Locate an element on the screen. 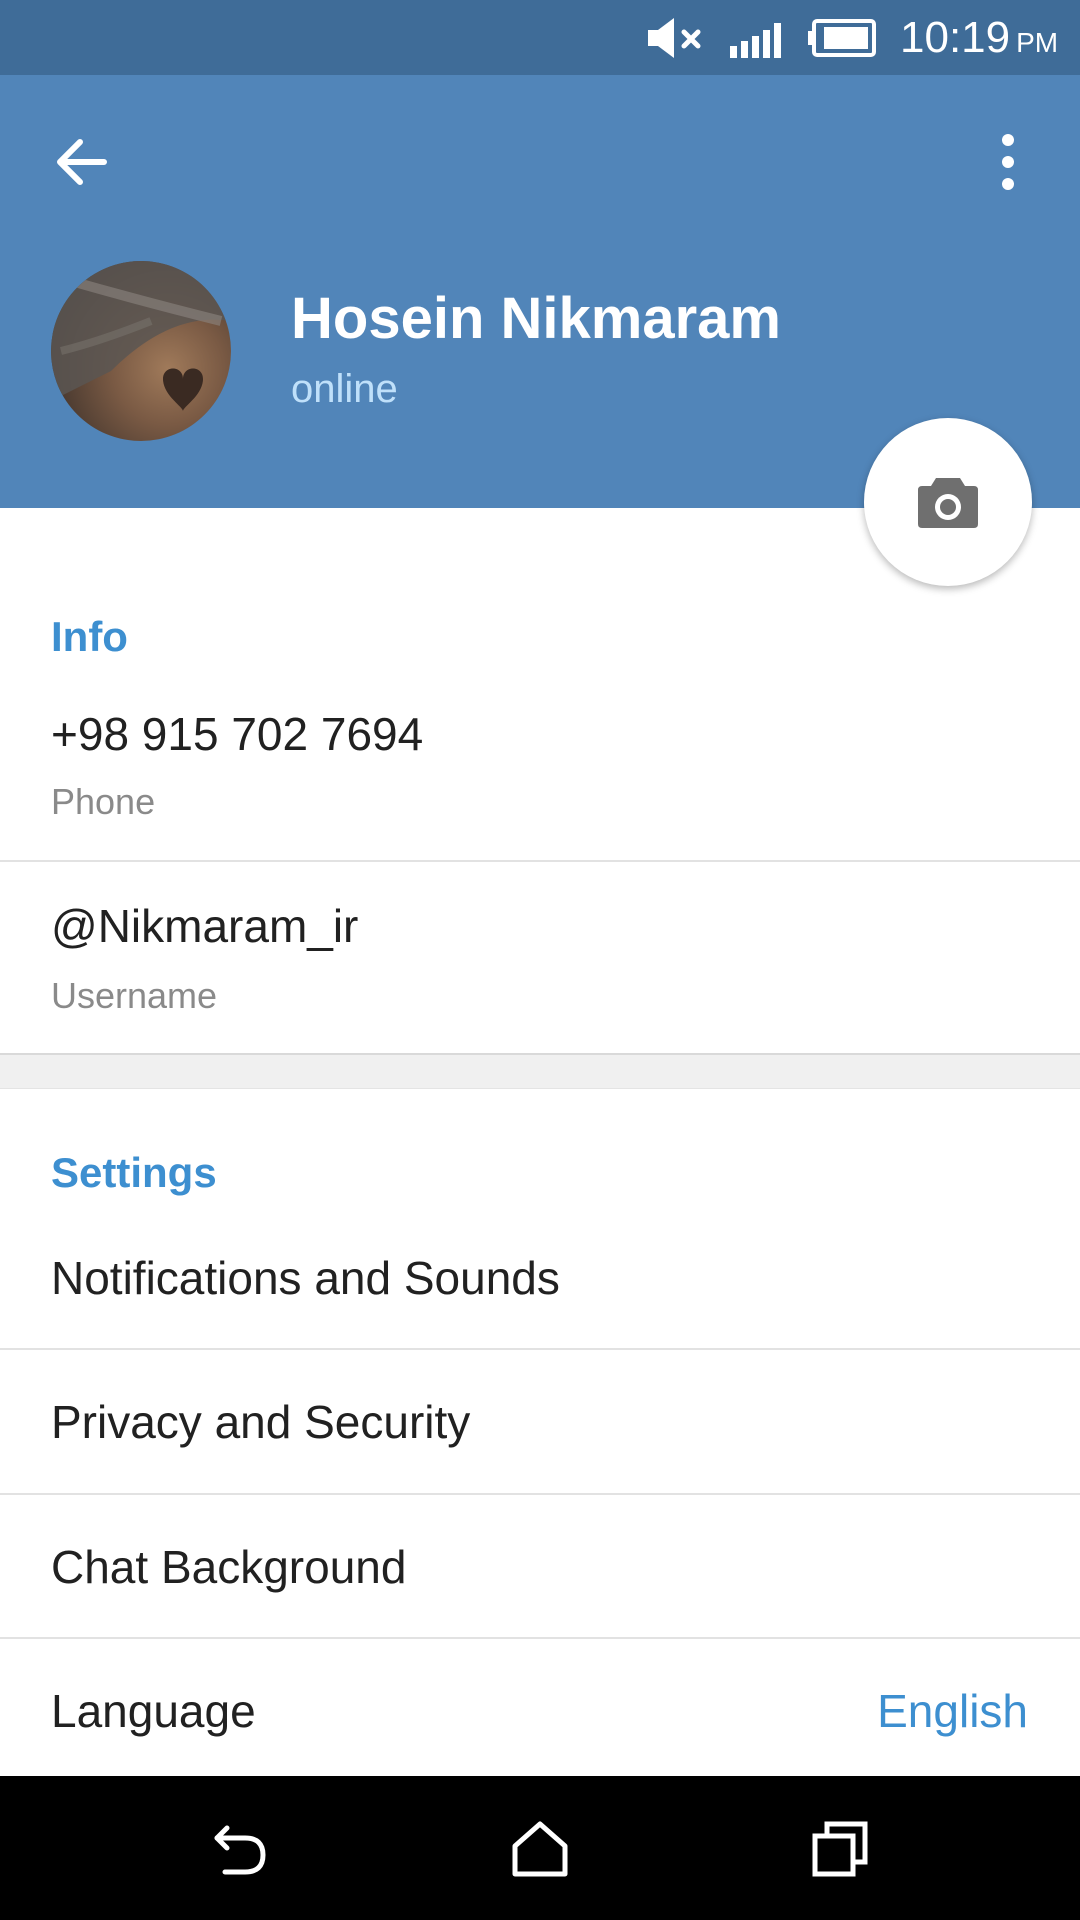 Image resolution: width=1080 pixels, height=1920 pixels. nav-back-button is located at coordinates (240, 1849).